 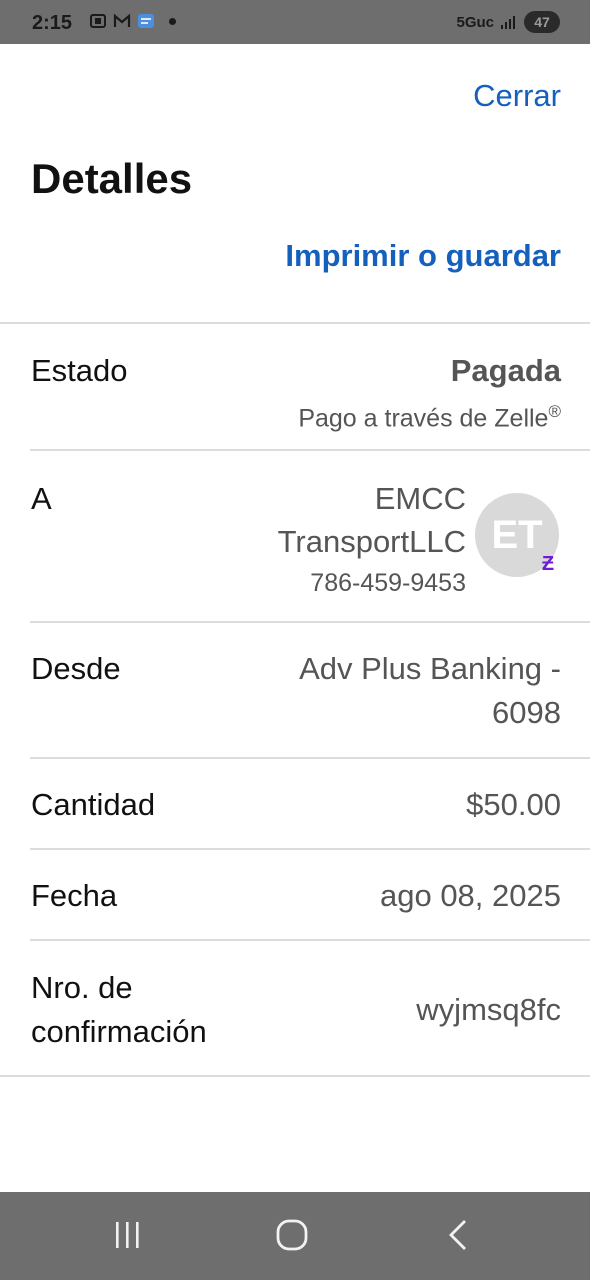 What do you see at coordinates (112, 178) in the screenshot?
I see `page-title: Detalles` at bounding box center [112, 178].